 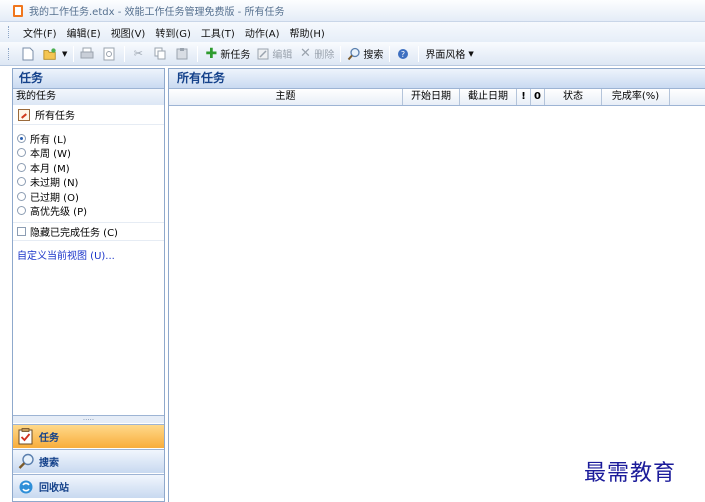 I want to click on window-title: 我的工作任务.etdx - 效能工作任务管理免费版 - 所有任务, so click(x=157, y=12).